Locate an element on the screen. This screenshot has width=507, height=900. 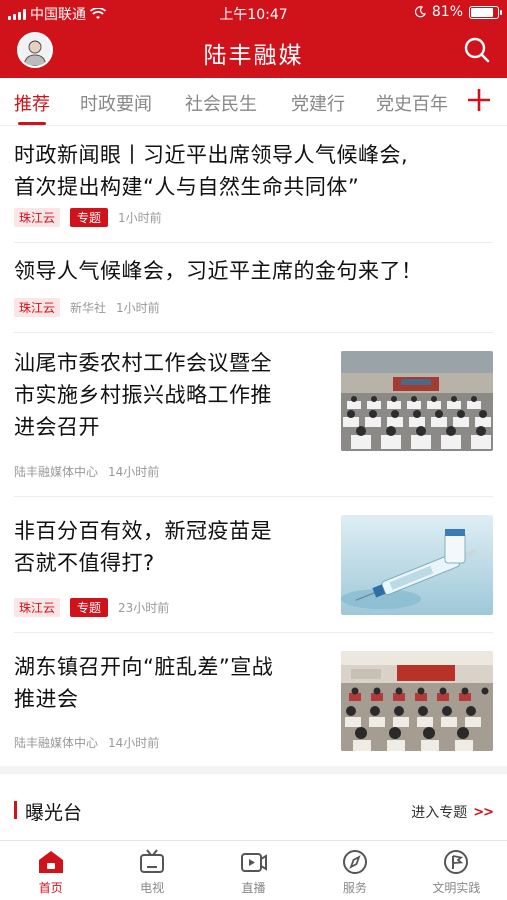
title-line: 时政新闻眼丨习近平出席领导人气候峰会, is located at coordinates (211, 155).